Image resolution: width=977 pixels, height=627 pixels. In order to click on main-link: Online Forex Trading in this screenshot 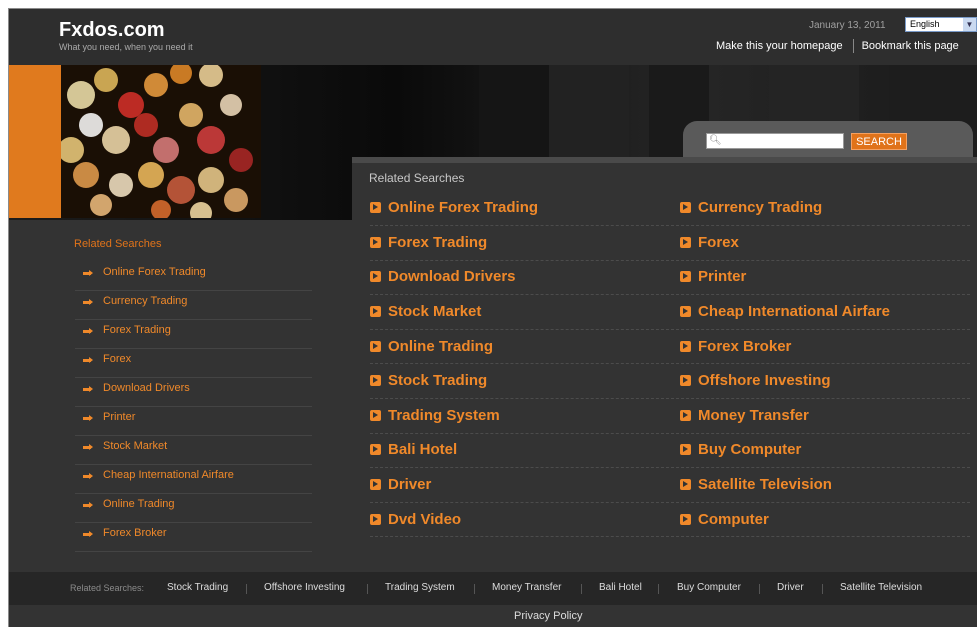, I will do `click(454, 207)`.